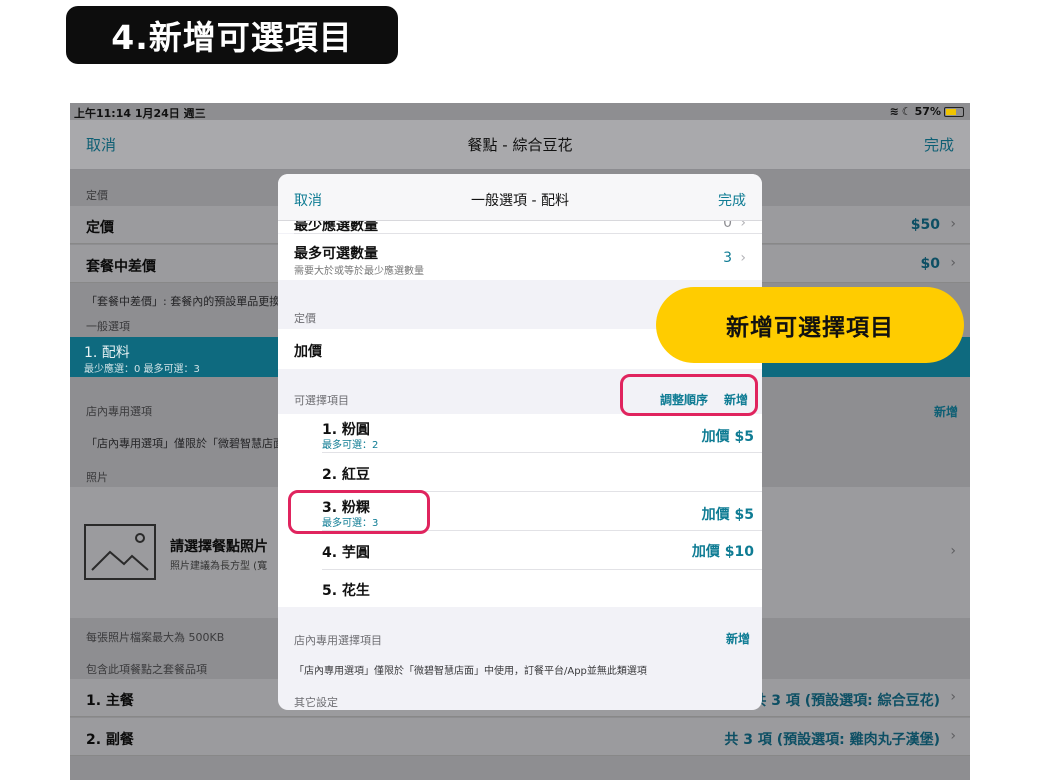 The width and height of the screenshot is (1040, 780). What do you see at coordinates (140, 113) in the screenshot?
I see `status-time: 上午11:14 1月24日 週三` at bounding box center [140, 113].